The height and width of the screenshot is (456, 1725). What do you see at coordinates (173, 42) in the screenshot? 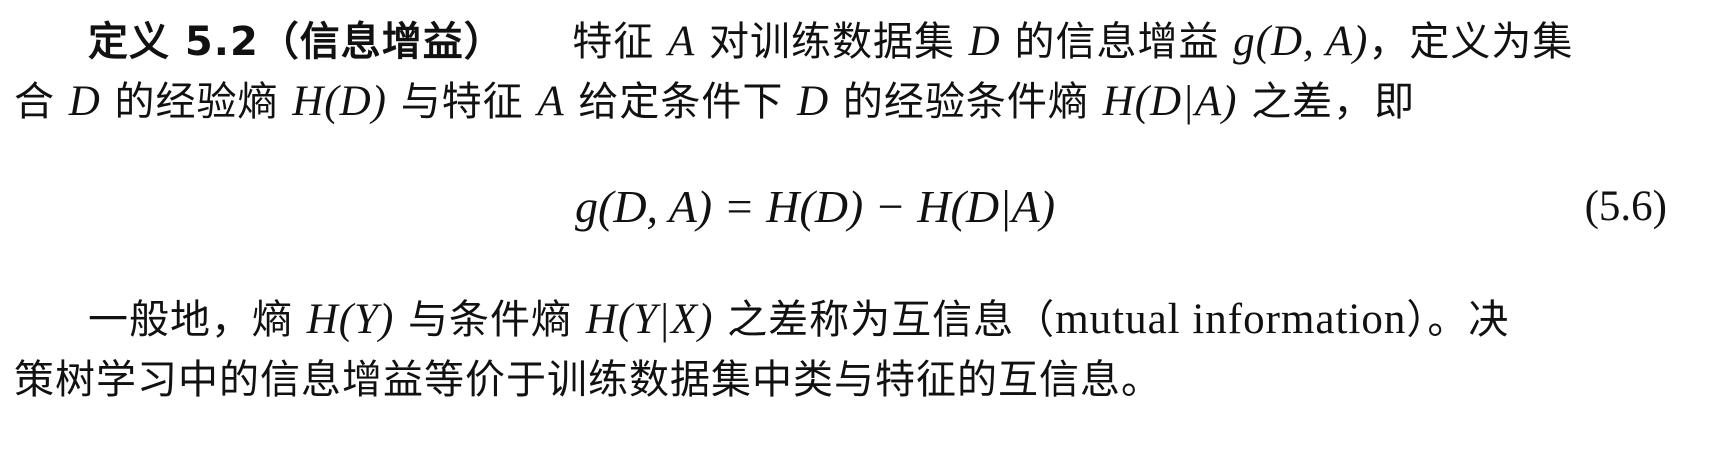
I see `definition-label: 定义 5.2` at bounding box center [173, 42].